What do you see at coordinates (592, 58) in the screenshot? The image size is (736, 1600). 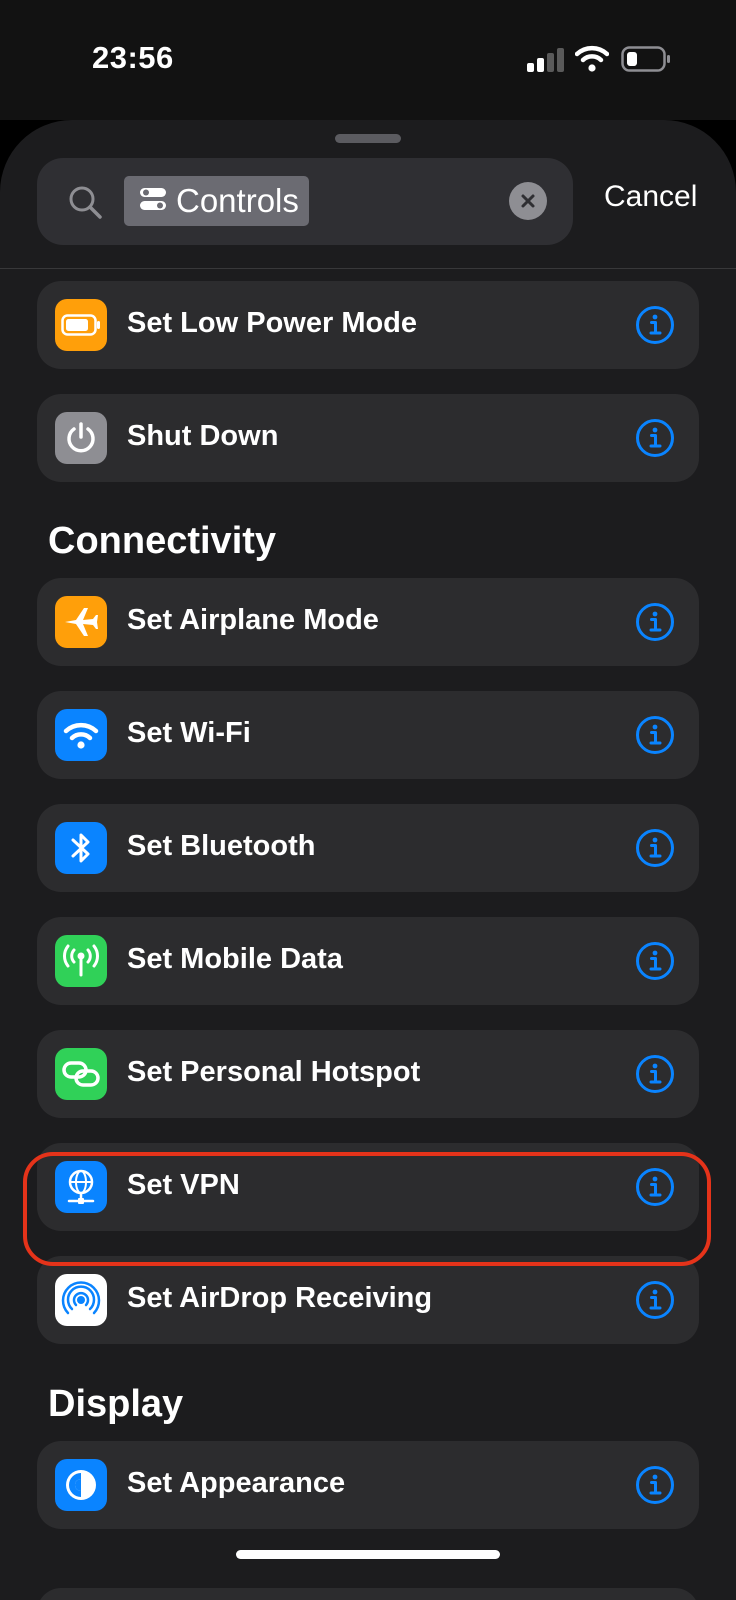 I see `wifi-status-icon` at bounding box center [592, 58].